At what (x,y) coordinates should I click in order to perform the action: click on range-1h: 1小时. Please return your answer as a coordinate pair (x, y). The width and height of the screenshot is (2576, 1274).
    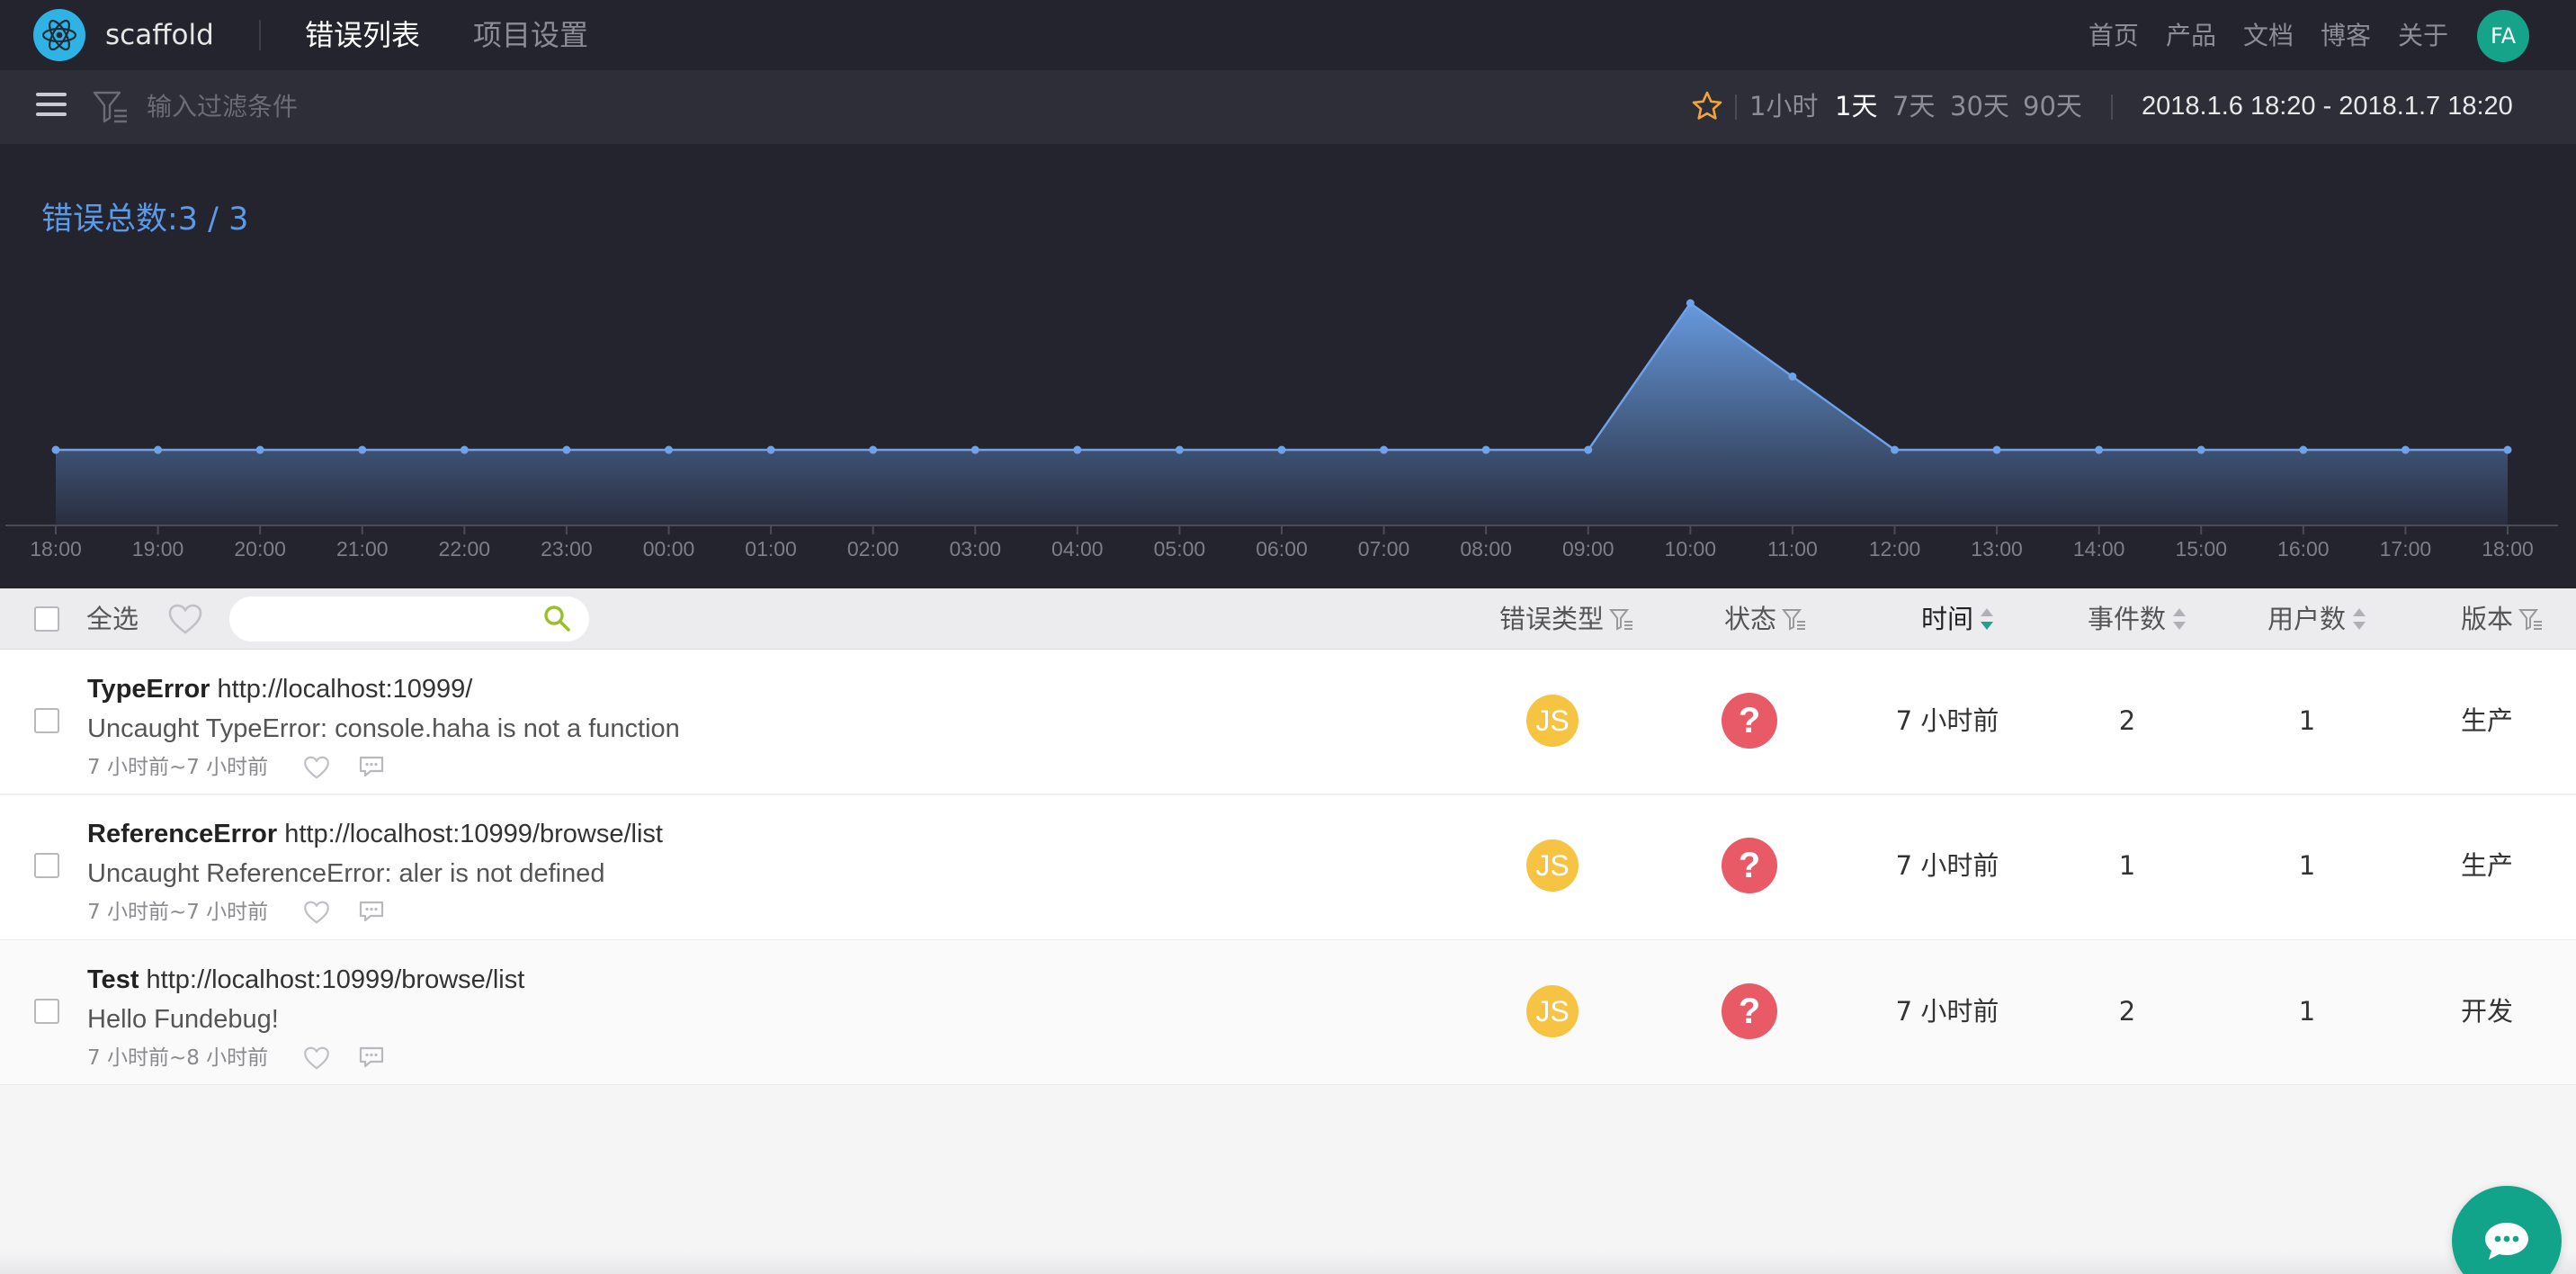
    Looking at the image, I should click on (1783, 106).